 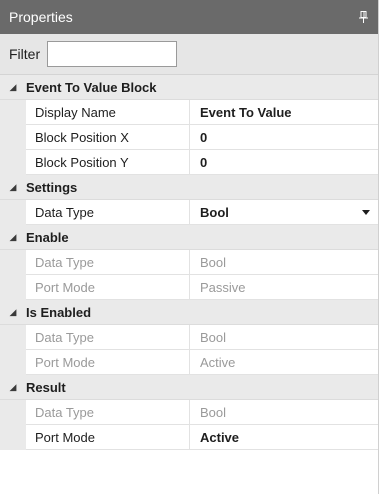 I want to click on property-row-display-name: Display Name Event To Value, so click(x=189, y=112).